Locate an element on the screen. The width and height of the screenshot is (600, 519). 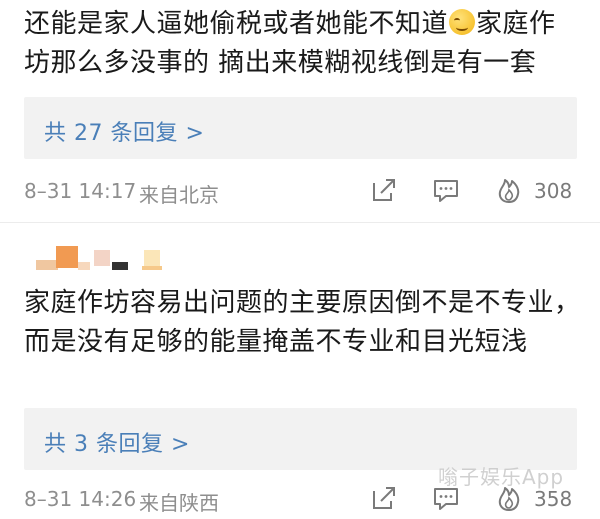
username-blurred is located at coordinates (106, 259).